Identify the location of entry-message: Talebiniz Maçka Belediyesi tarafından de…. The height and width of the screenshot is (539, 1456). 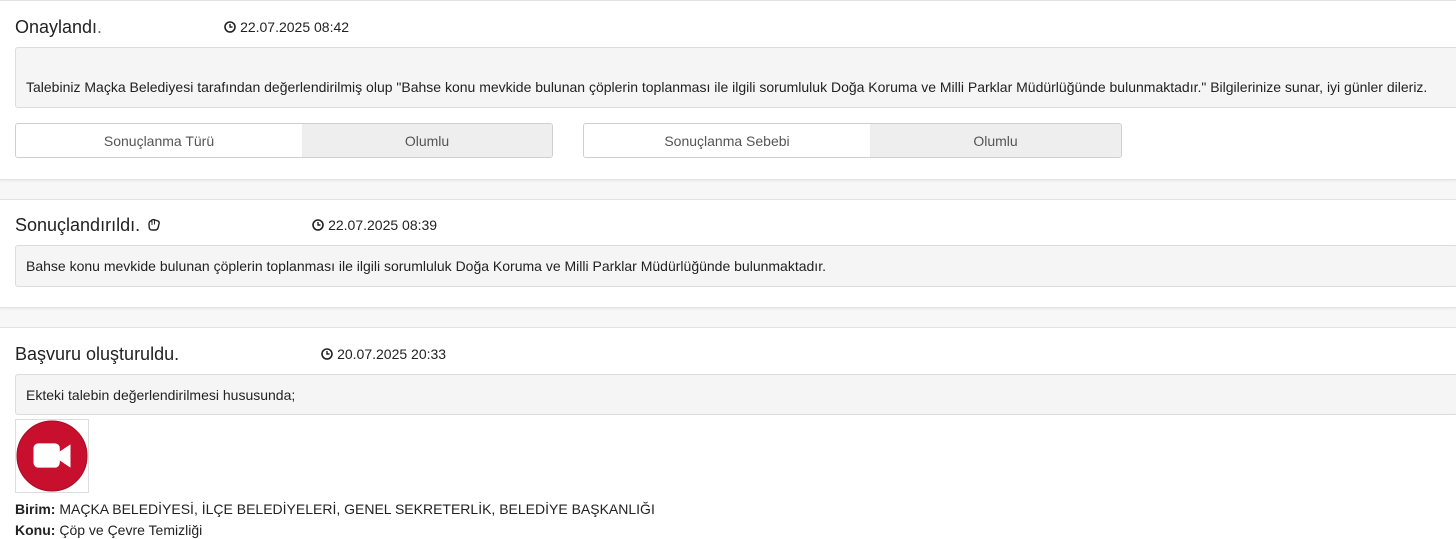
(727, 86).